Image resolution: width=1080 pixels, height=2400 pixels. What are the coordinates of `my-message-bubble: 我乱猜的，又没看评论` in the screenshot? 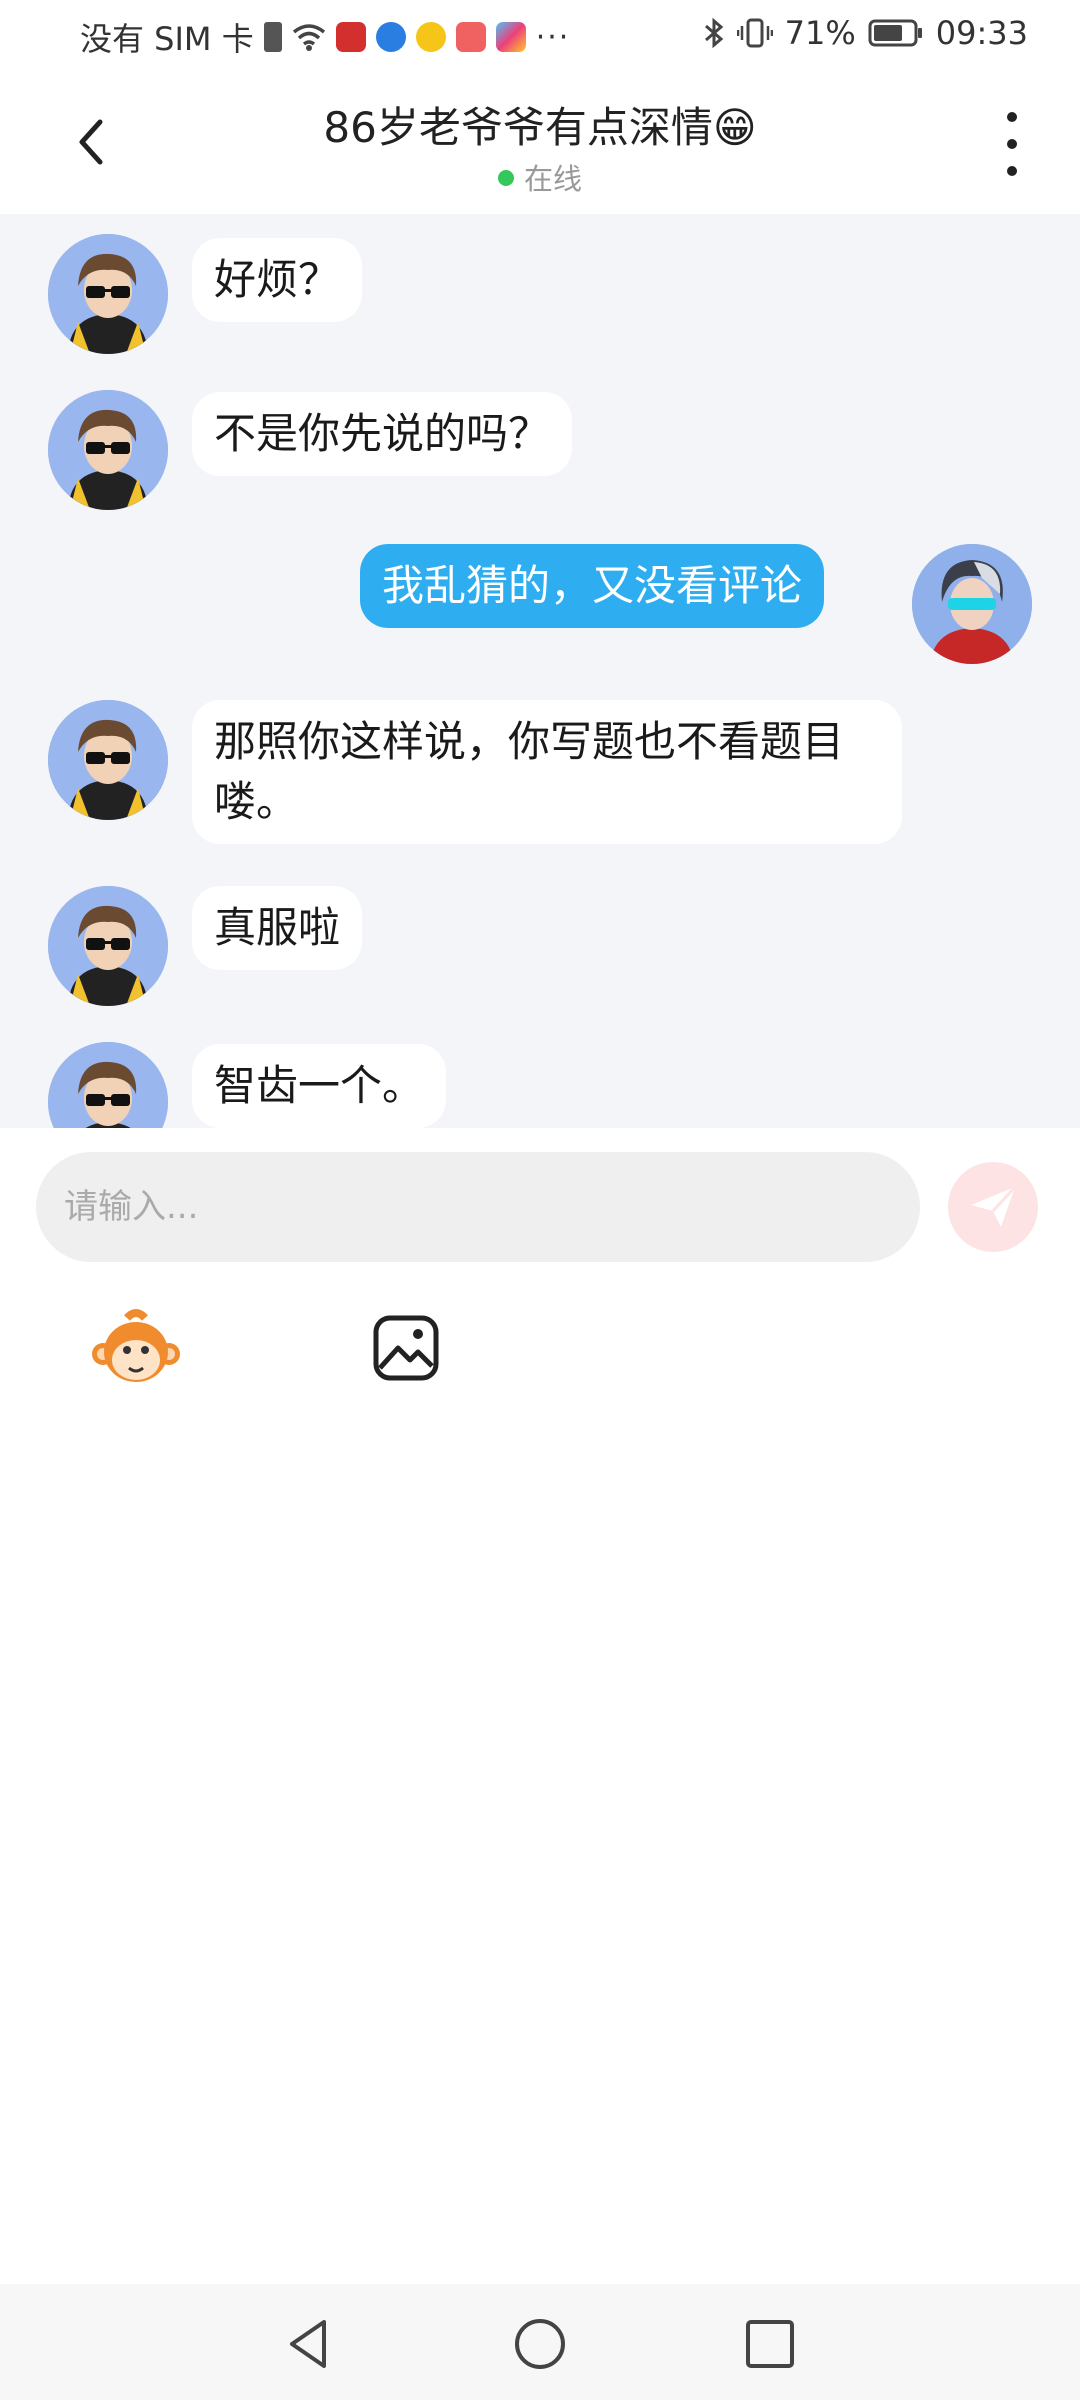 It's located at (592, 586).